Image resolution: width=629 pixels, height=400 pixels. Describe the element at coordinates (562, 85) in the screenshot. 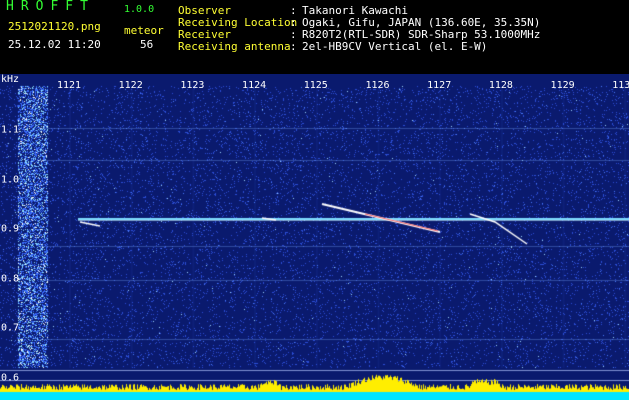

I see `time-tick-label: 1129` at that location.